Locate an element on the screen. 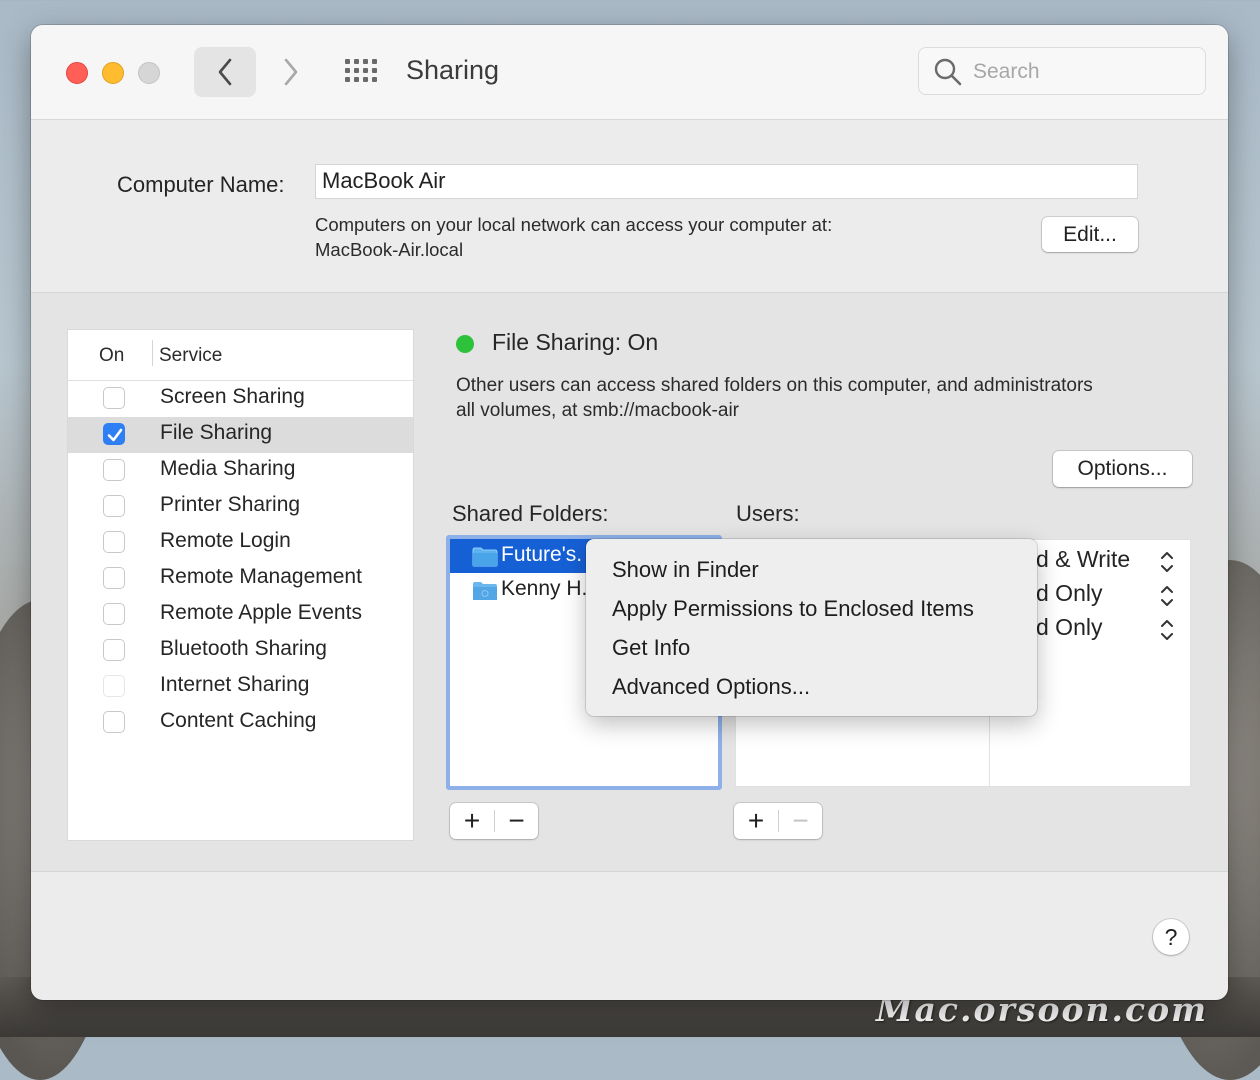 Image resolution: width=1260 pixels, height=1080 pixels. chevron-left-icon is located at coordinates (225, 72).